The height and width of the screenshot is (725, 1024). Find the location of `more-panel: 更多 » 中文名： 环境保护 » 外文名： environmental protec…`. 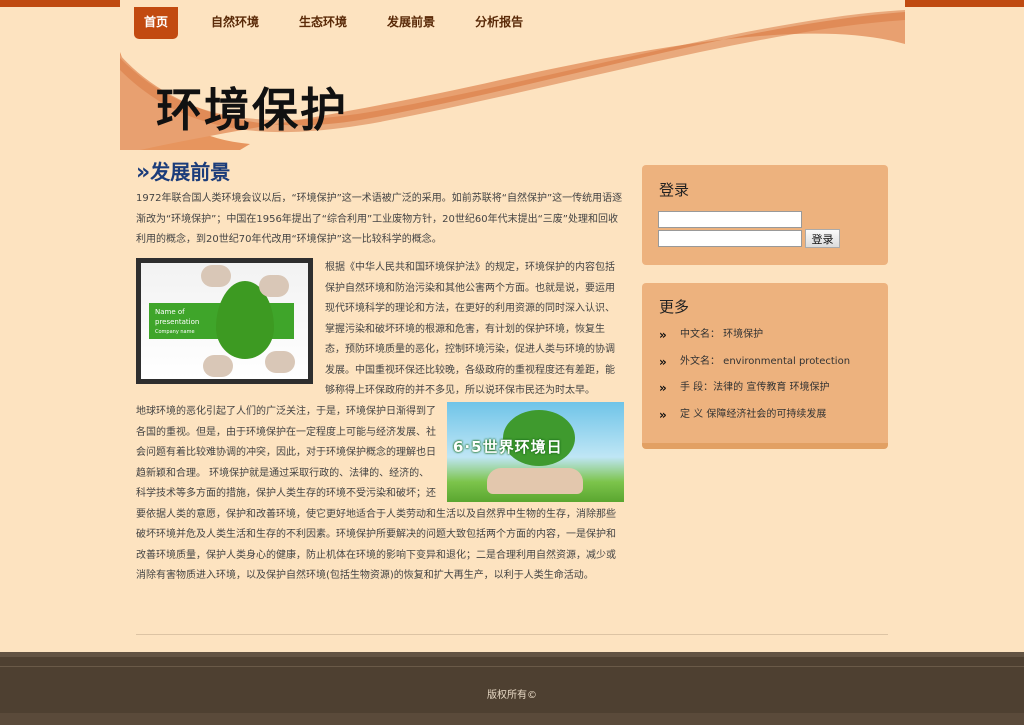

more-panel: 更多 » 中文名： 环境保护 » 外文名： environmental protec… is located at coordinates (765, 366).